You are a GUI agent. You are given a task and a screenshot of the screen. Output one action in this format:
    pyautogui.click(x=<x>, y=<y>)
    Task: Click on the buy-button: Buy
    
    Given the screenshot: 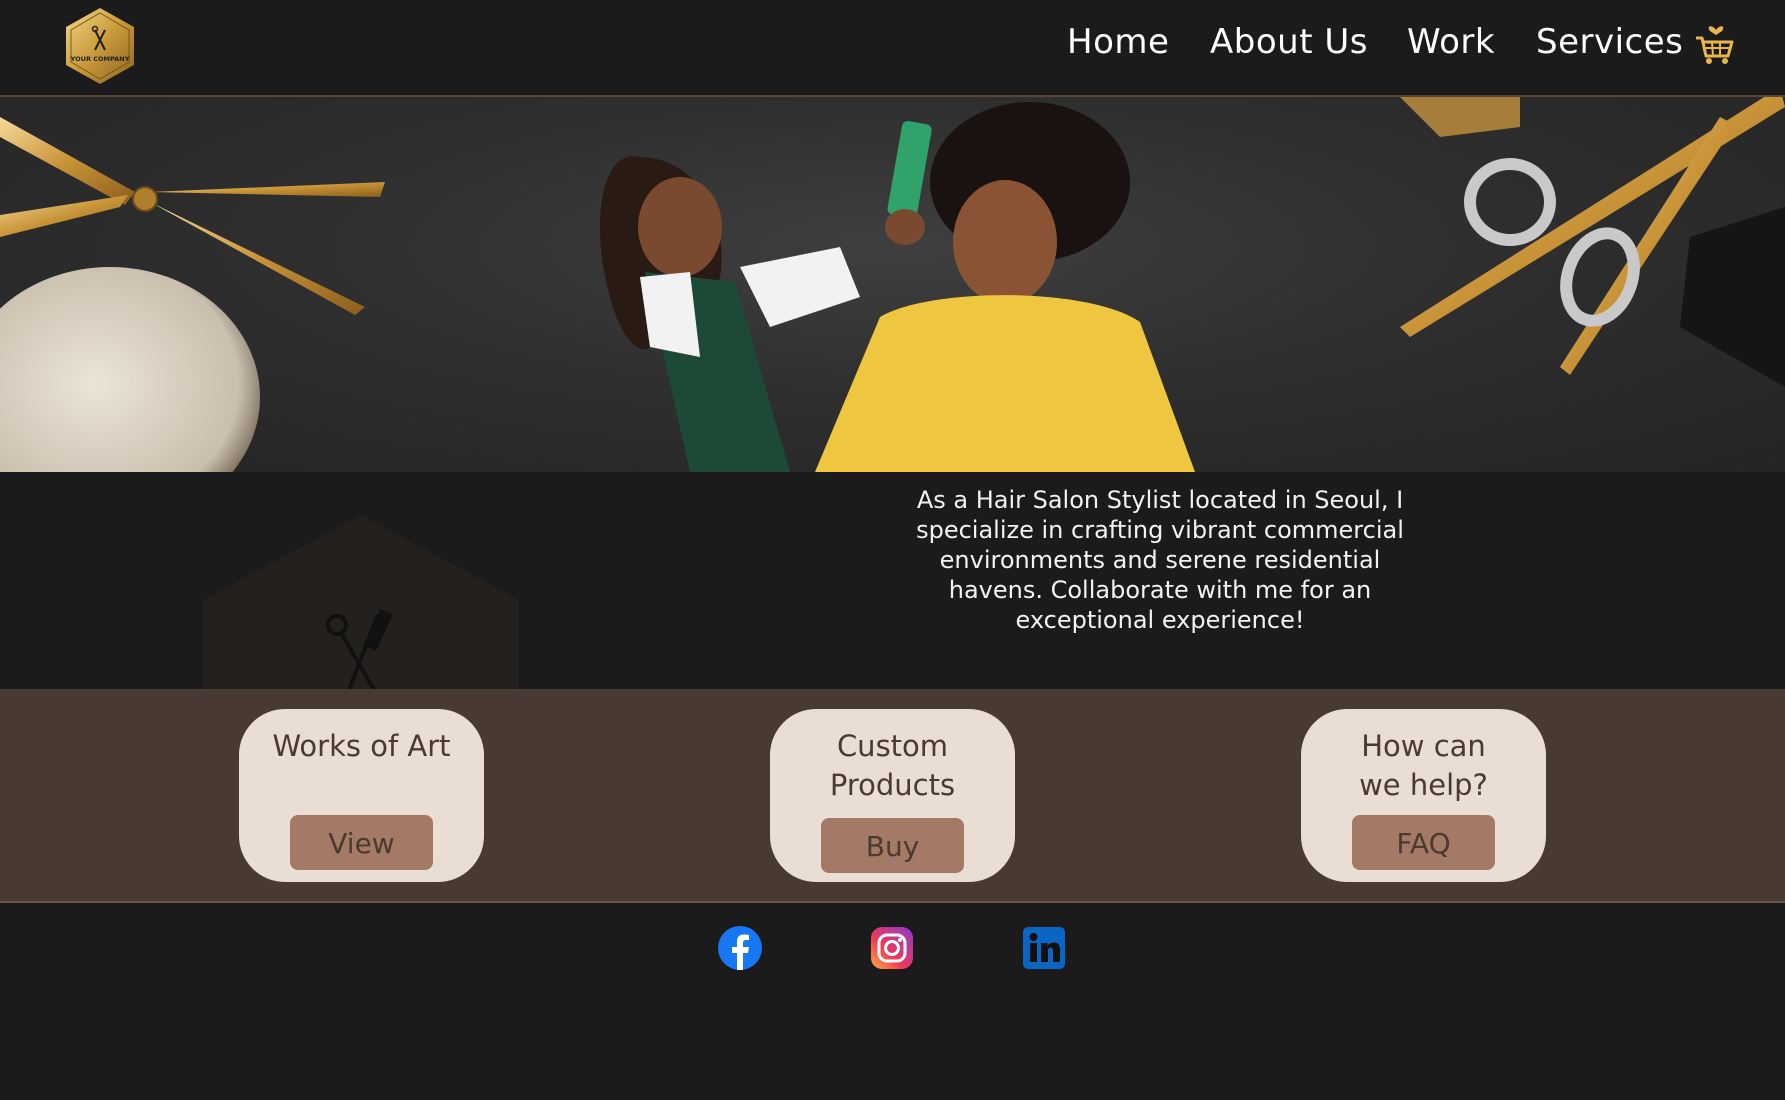 What is the action you would take?
    pyautogui.click(x=892, y=845)
    